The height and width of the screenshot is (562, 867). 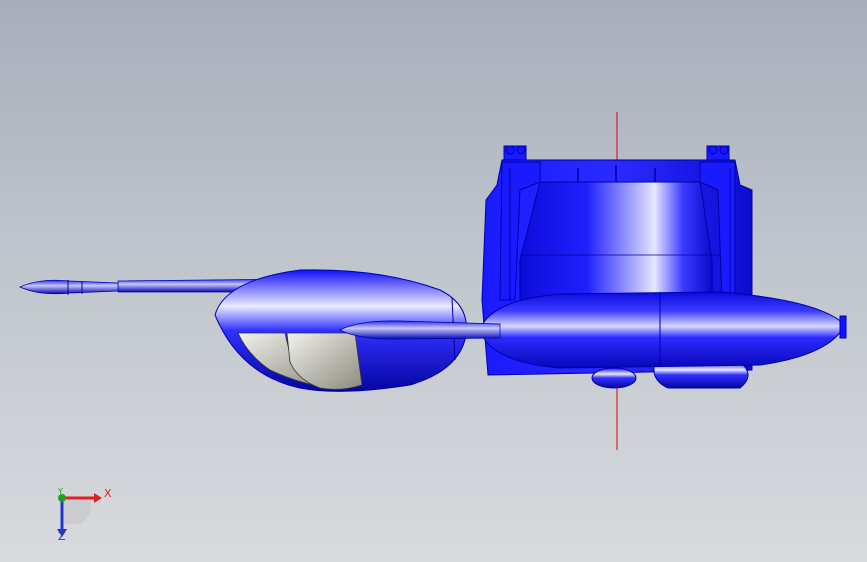 I want to click on main-fuselage, so click(x=662, y=330).